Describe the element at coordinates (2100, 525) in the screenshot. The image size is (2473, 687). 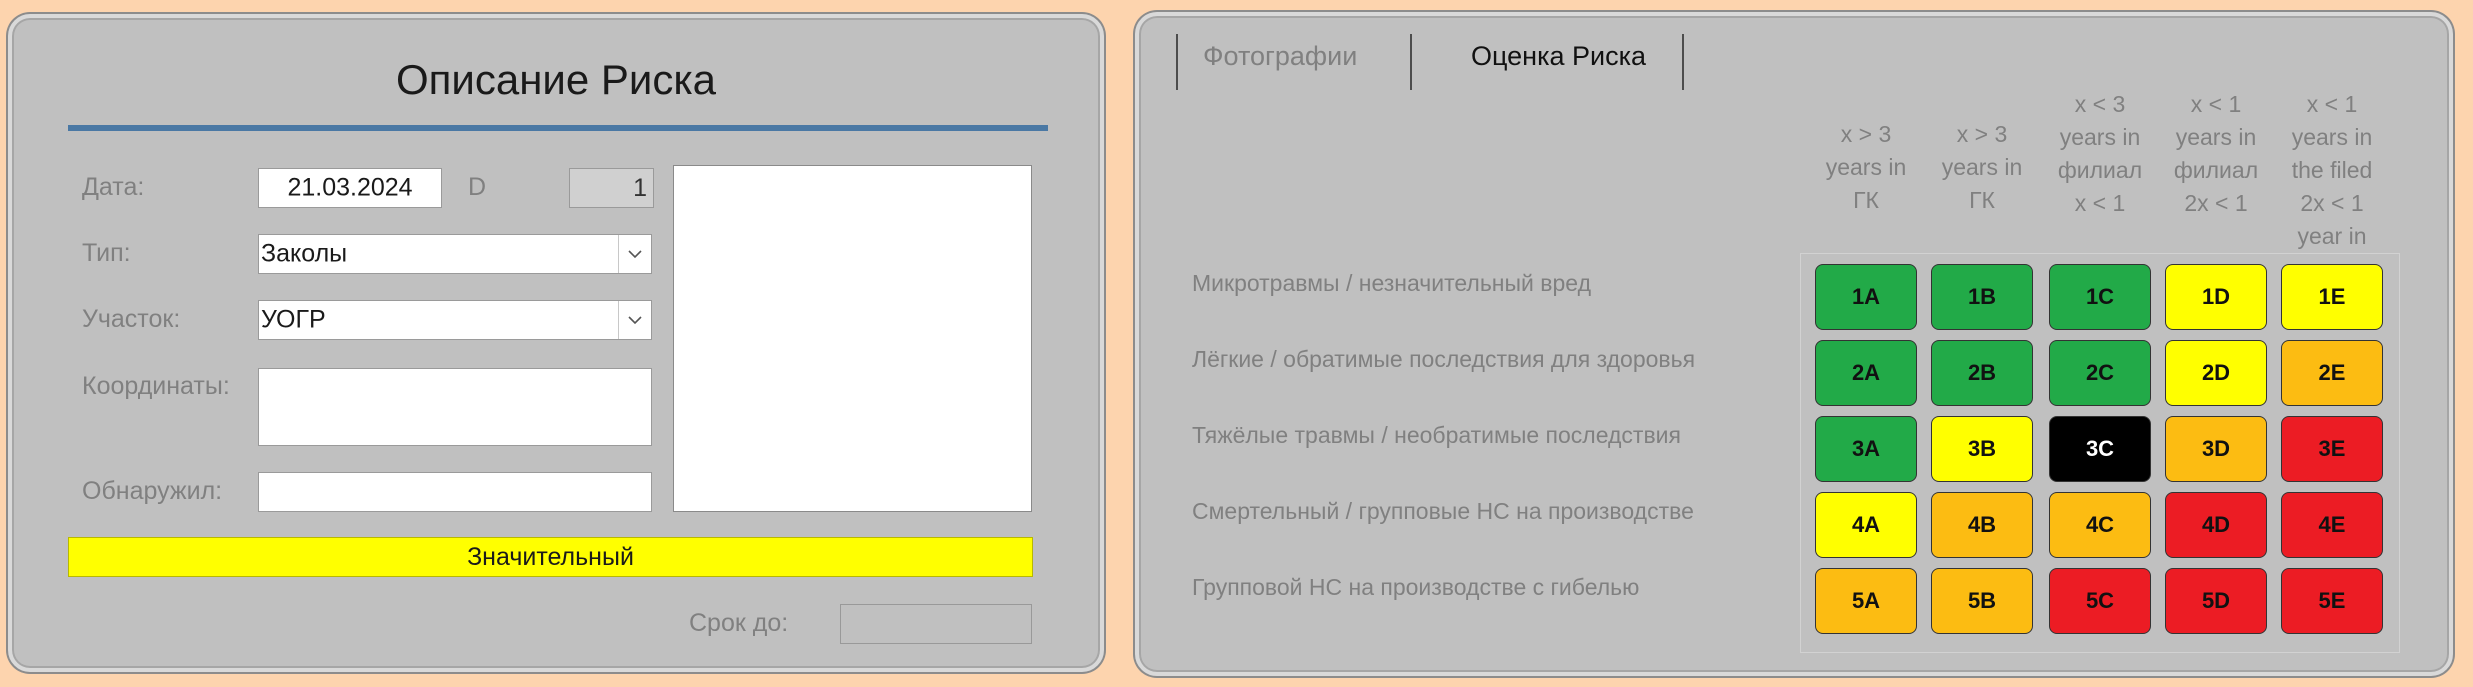
I see `risk-cell-4c: 4C` at that location.